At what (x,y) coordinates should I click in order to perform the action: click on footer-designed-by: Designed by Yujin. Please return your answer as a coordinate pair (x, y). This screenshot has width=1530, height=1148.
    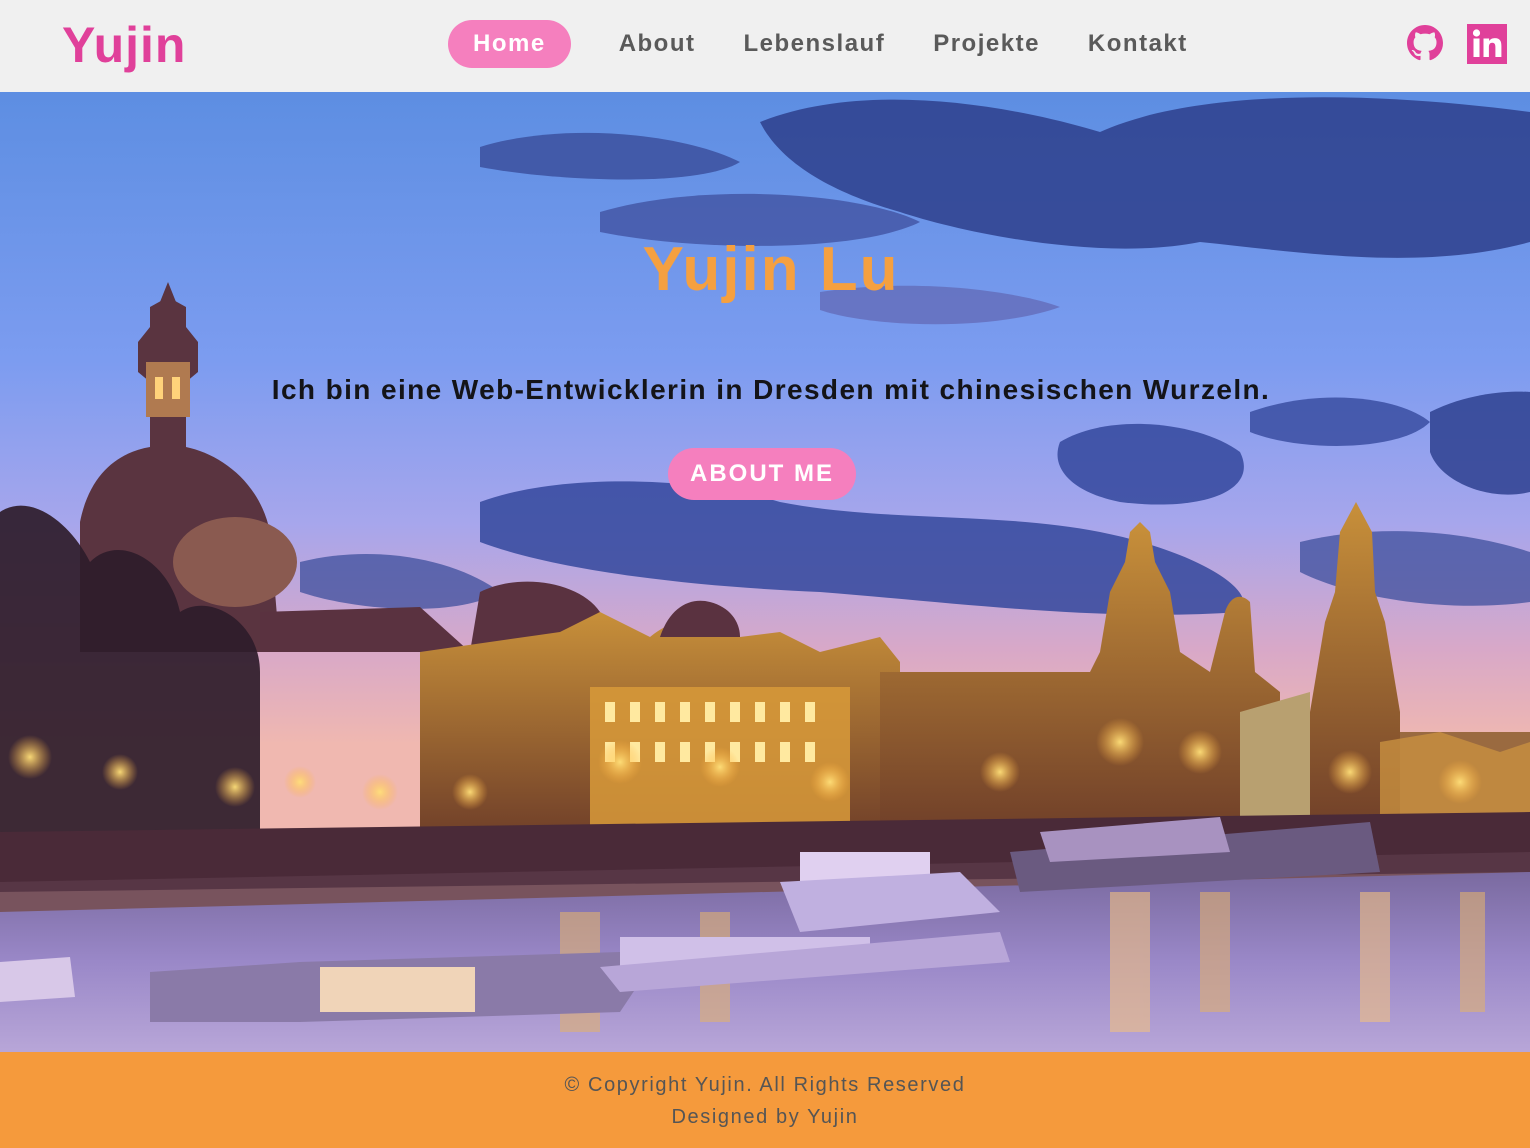
    Looking at the image, I should click on (765, 1117).